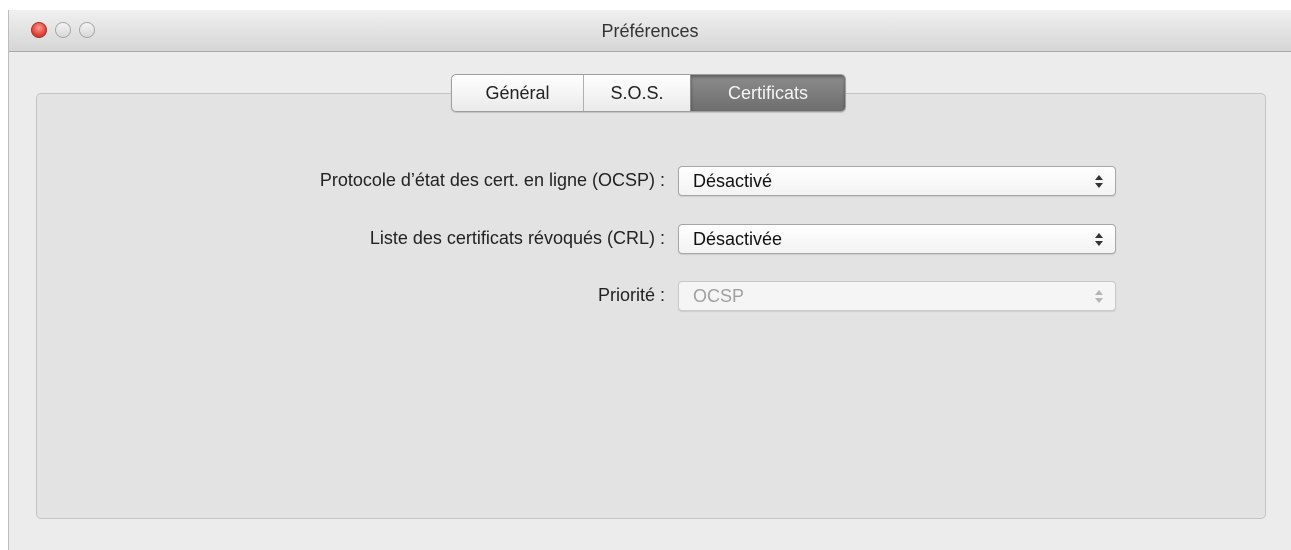  What do you see at coordinates (897, 181) in the screenshot?
I see `ocsp-popup: Désactivé` at bounding box center [897, 181].